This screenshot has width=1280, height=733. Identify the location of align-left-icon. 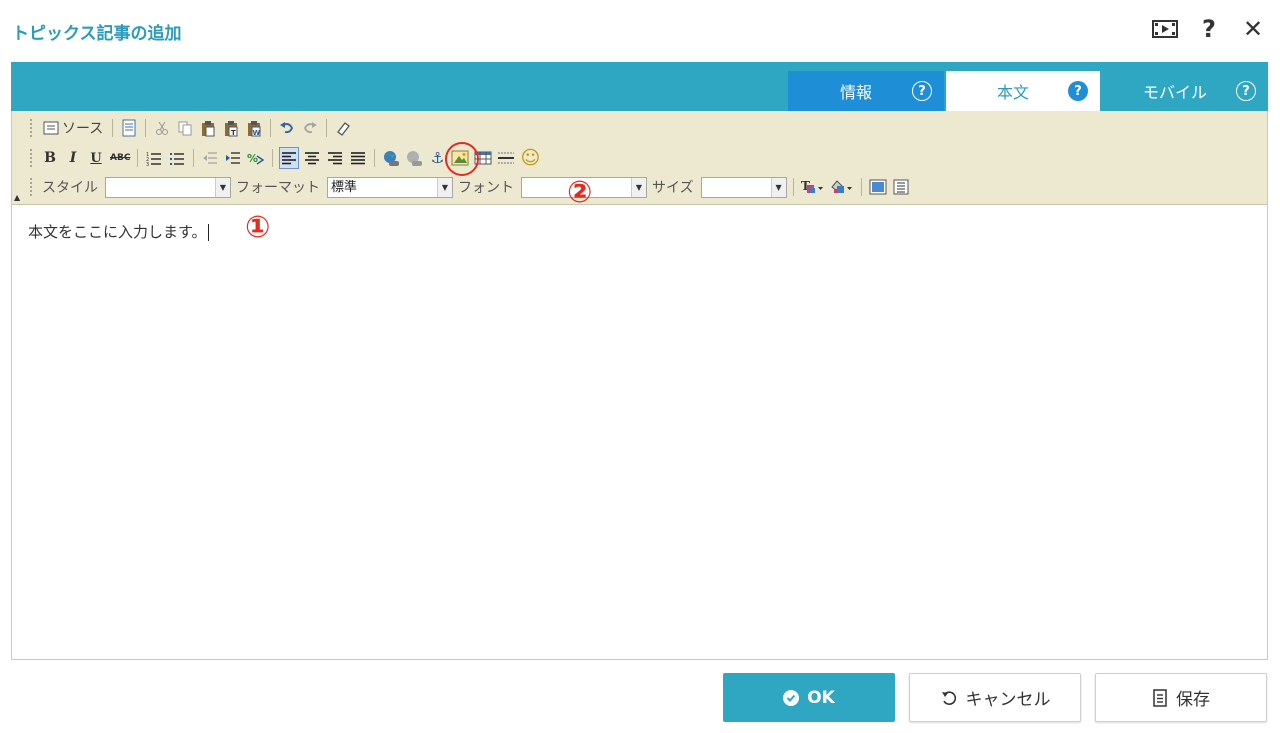
(289, 158).